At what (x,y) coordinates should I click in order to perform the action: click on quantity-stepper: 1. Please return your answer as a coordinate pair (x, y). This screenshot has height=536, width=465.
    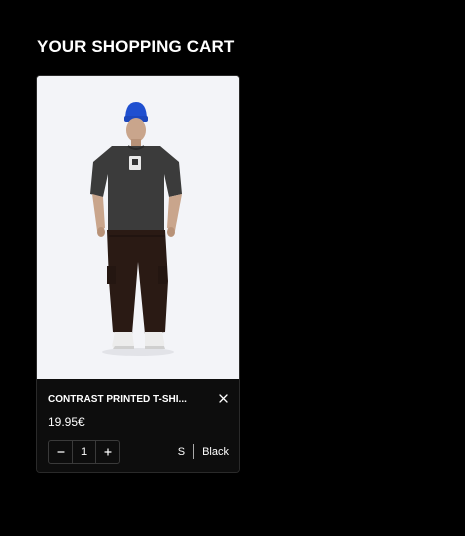
    Looking at the image, I should click on (84, 452).